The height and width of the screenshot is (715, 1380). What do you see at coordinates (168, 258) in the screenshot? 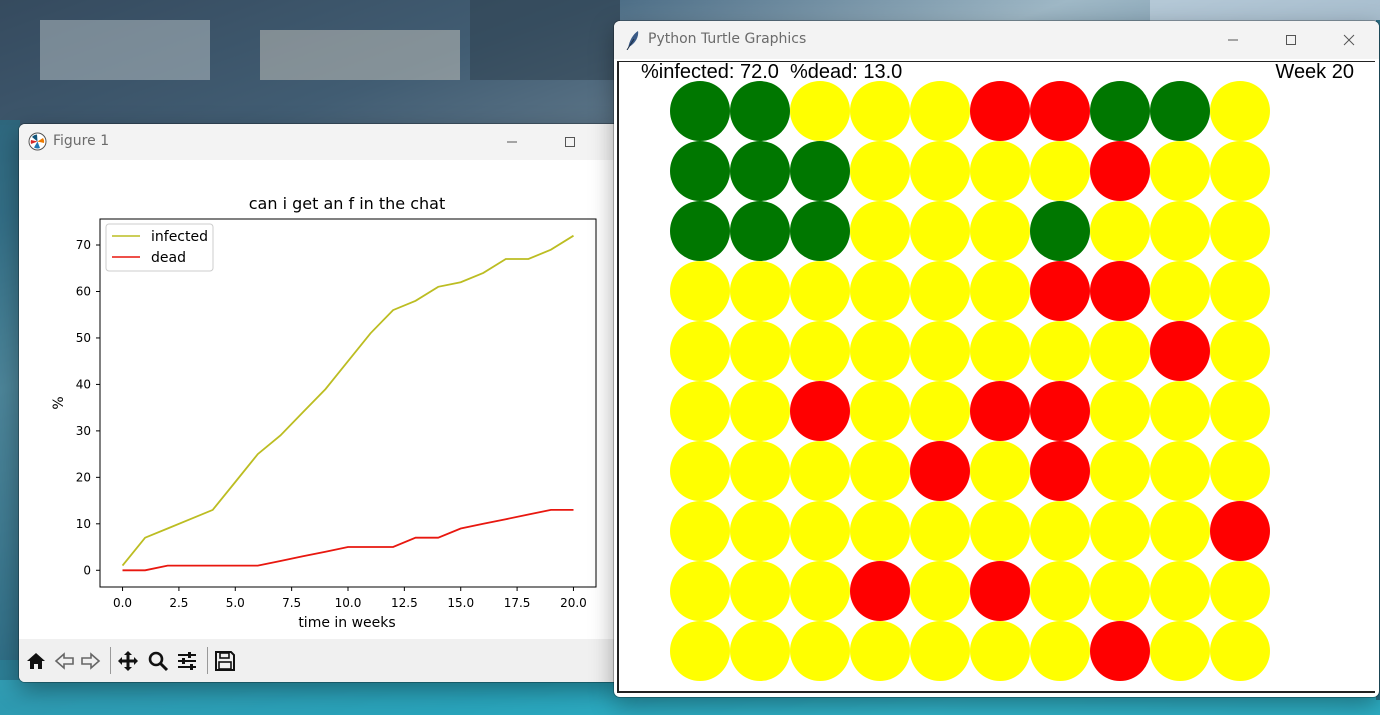
I see `legend-dead-label: dead` at bounding box center [168, 258].